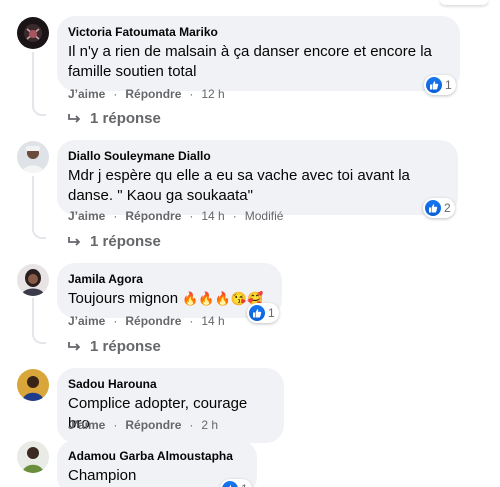 Image resolution: width=500 pixels, height=487 pixels. I want to click on comment-author: Diallo Souleymane Diallo, so click(257, 156).